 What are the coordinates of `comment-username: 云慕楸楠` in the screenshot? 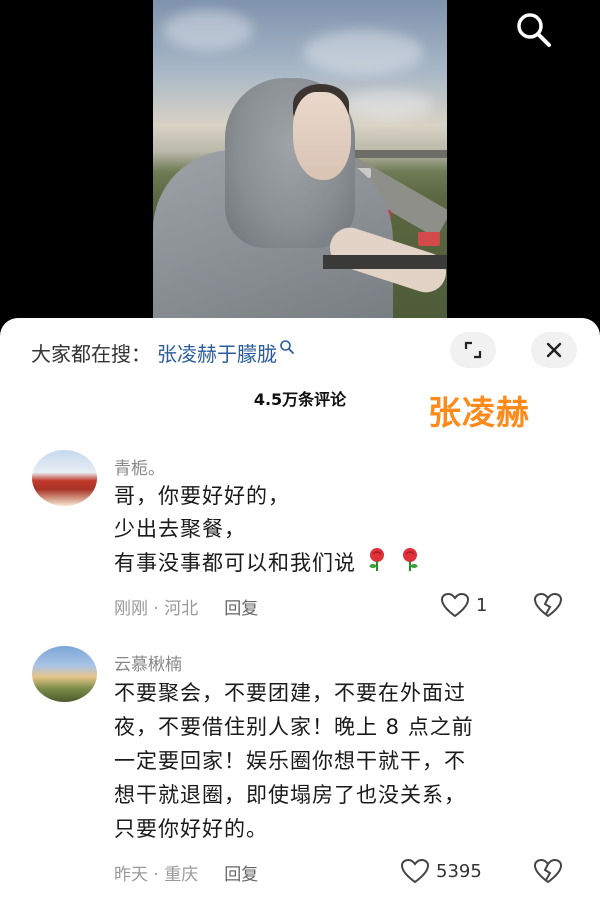 It's located at (148, 662).